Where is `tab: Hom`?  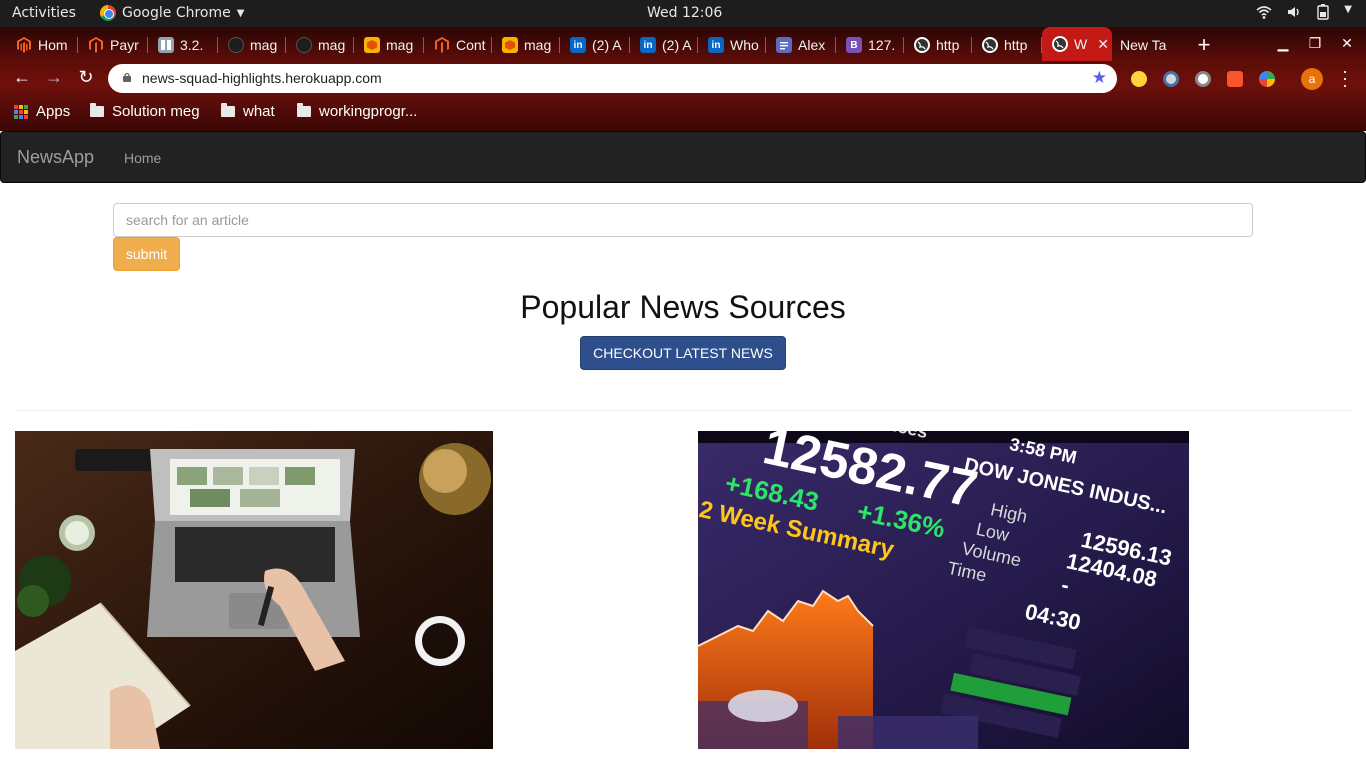 tab: Hom is located at coordinates (42, 45).